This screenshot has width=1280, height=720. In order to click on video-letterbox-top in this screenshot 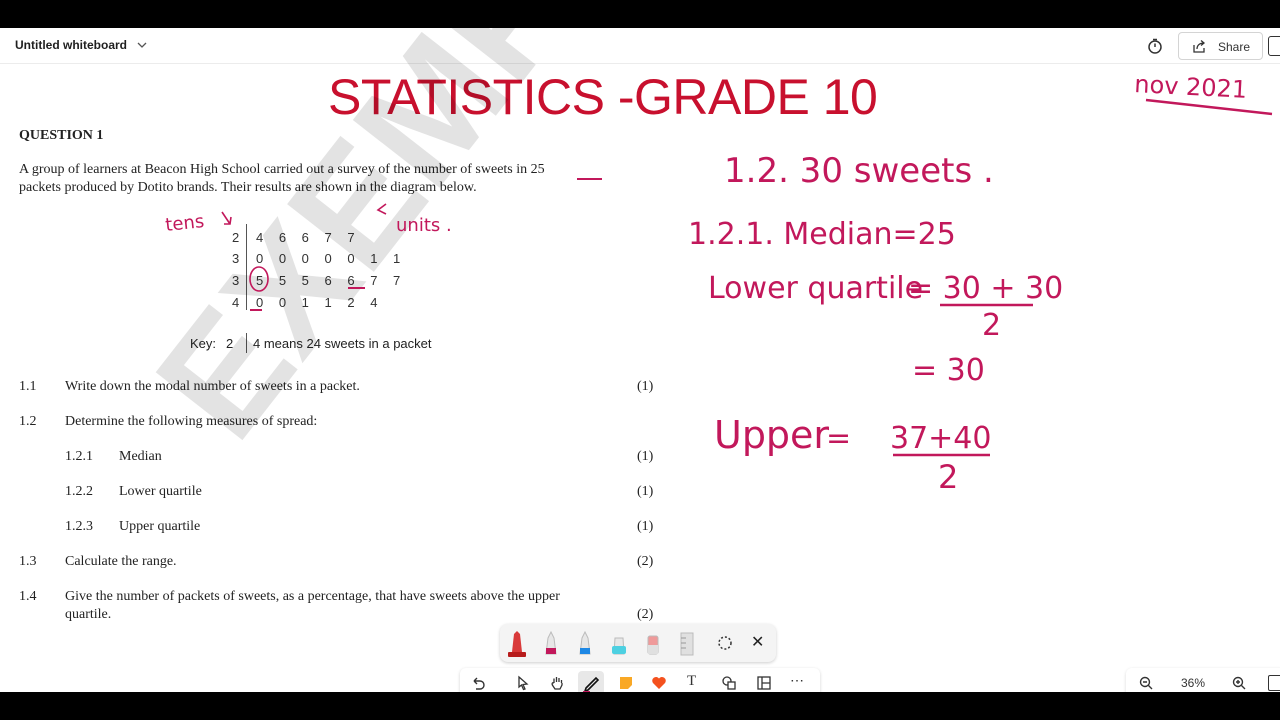, I will do `click(640, 14)`.